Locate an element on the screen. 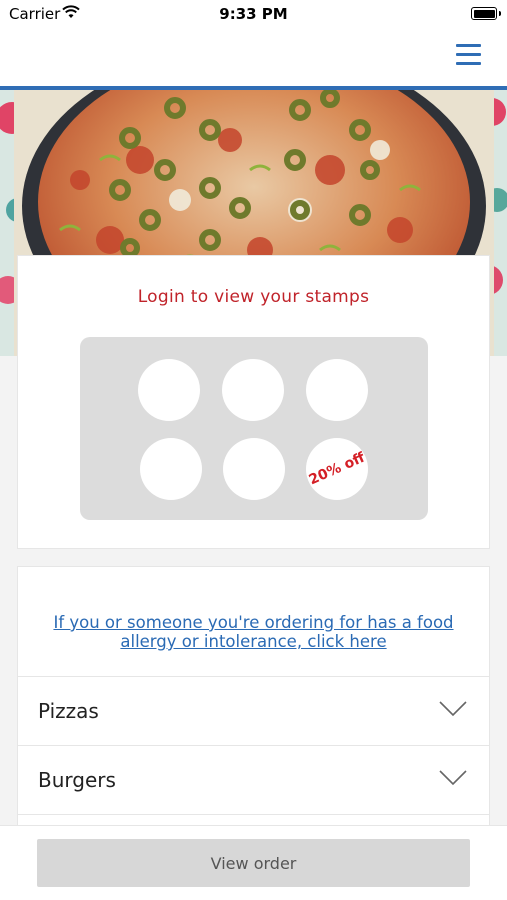 This screenshot has width=507, height=900. reward-label: 20% off is located at coordinates (337, 469).